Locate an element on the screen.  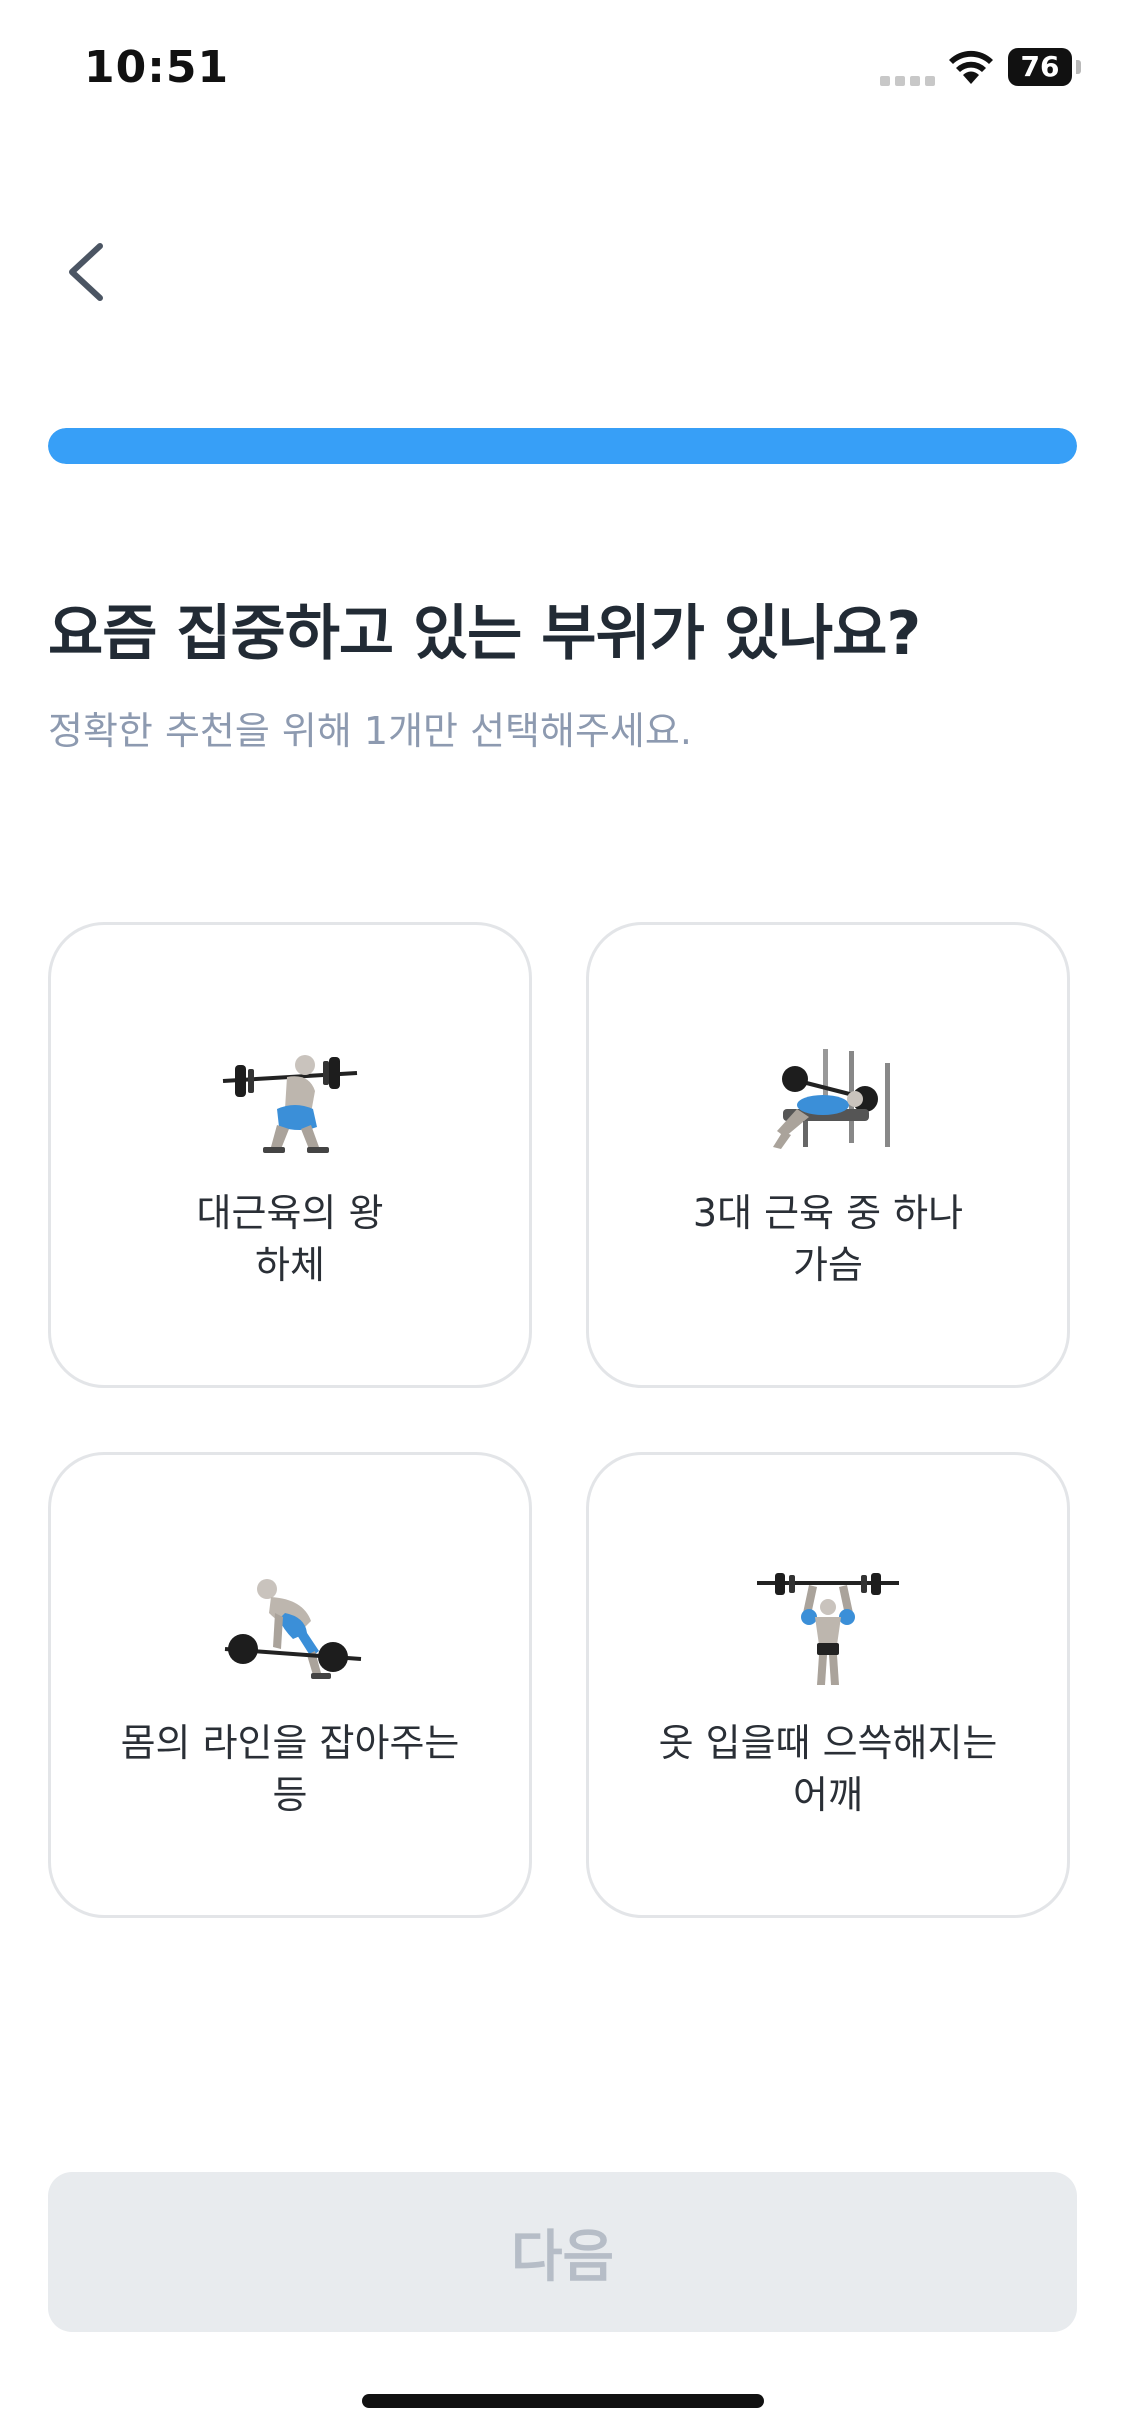
option-caption: 대근육의 왕 is located at coordinates (290, 1213).